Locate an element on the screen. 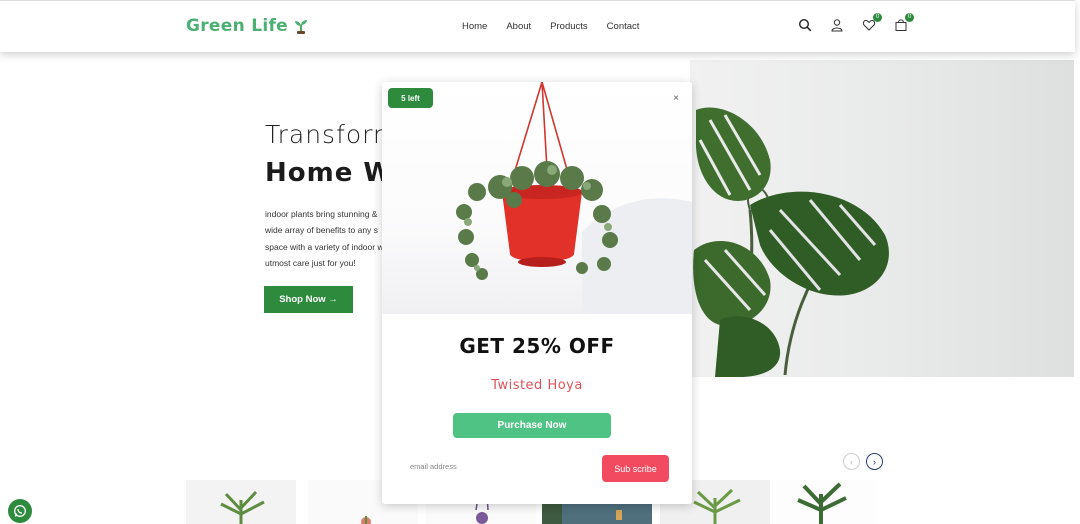 The width and height of the screenshot is (1080, 524). wishlist-icon: 0 is located at coordinates (872, 22).